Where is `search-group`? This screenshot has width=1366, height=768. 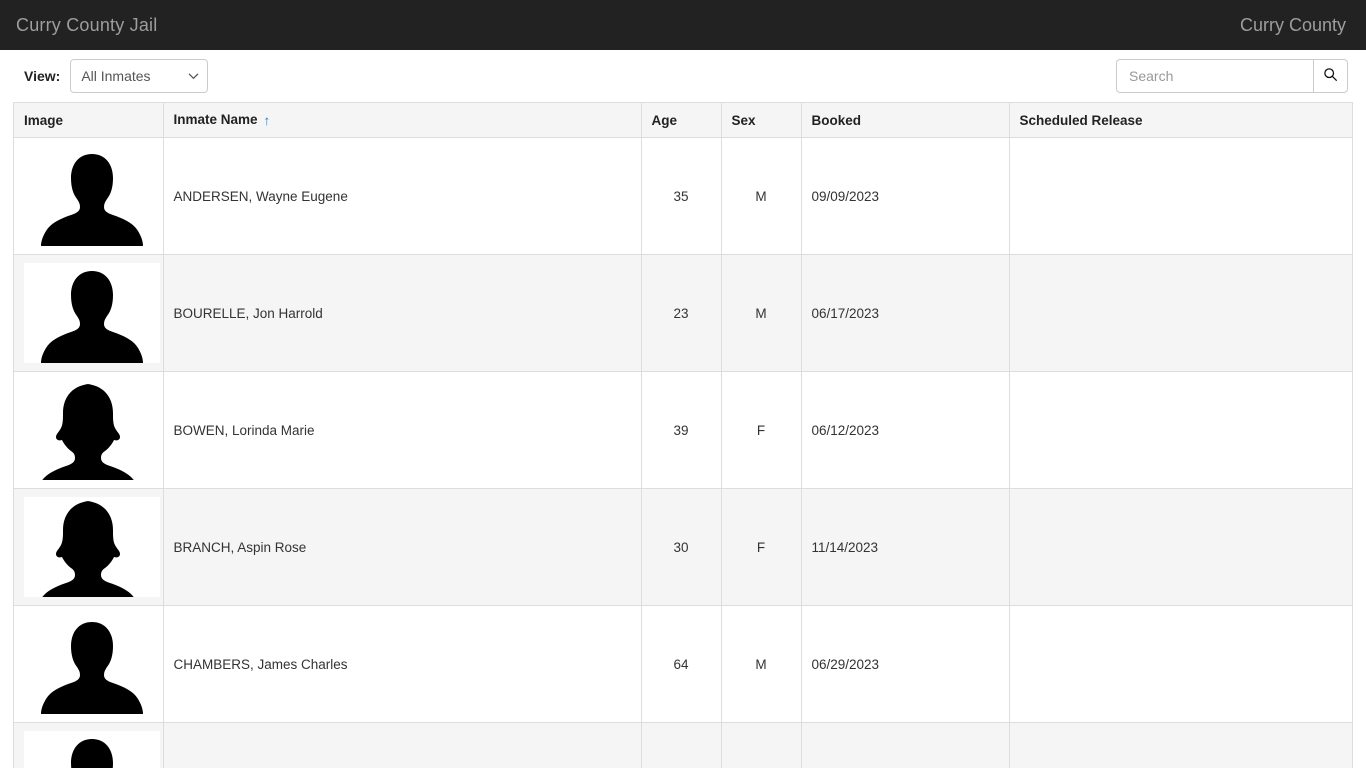 search-group is located at coordinates (1232, 76).